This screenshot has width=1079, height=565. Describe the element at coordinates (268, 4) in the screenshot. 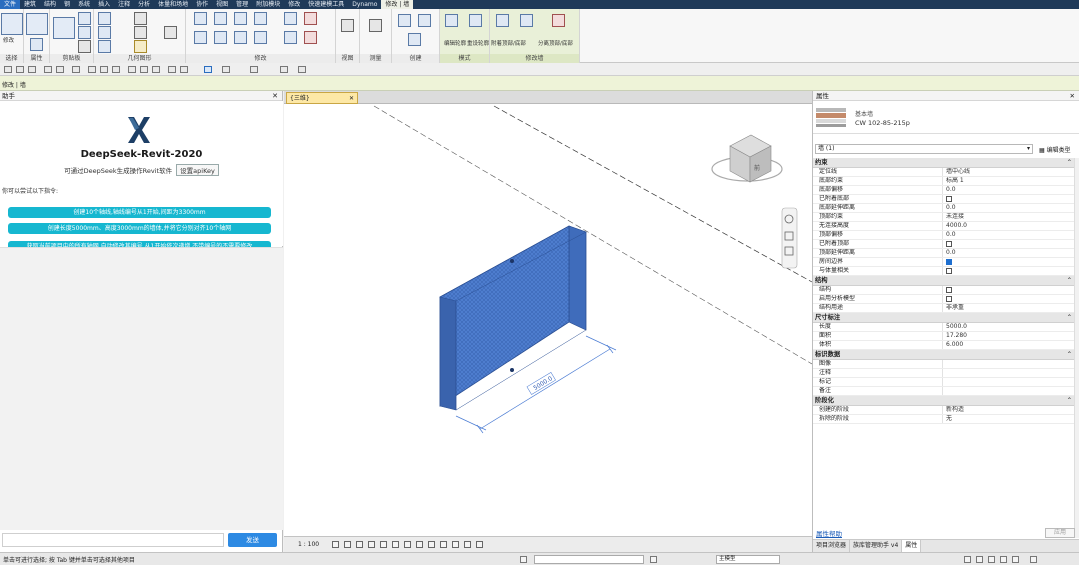

I see `tab-addins: 附加模块` at that location.